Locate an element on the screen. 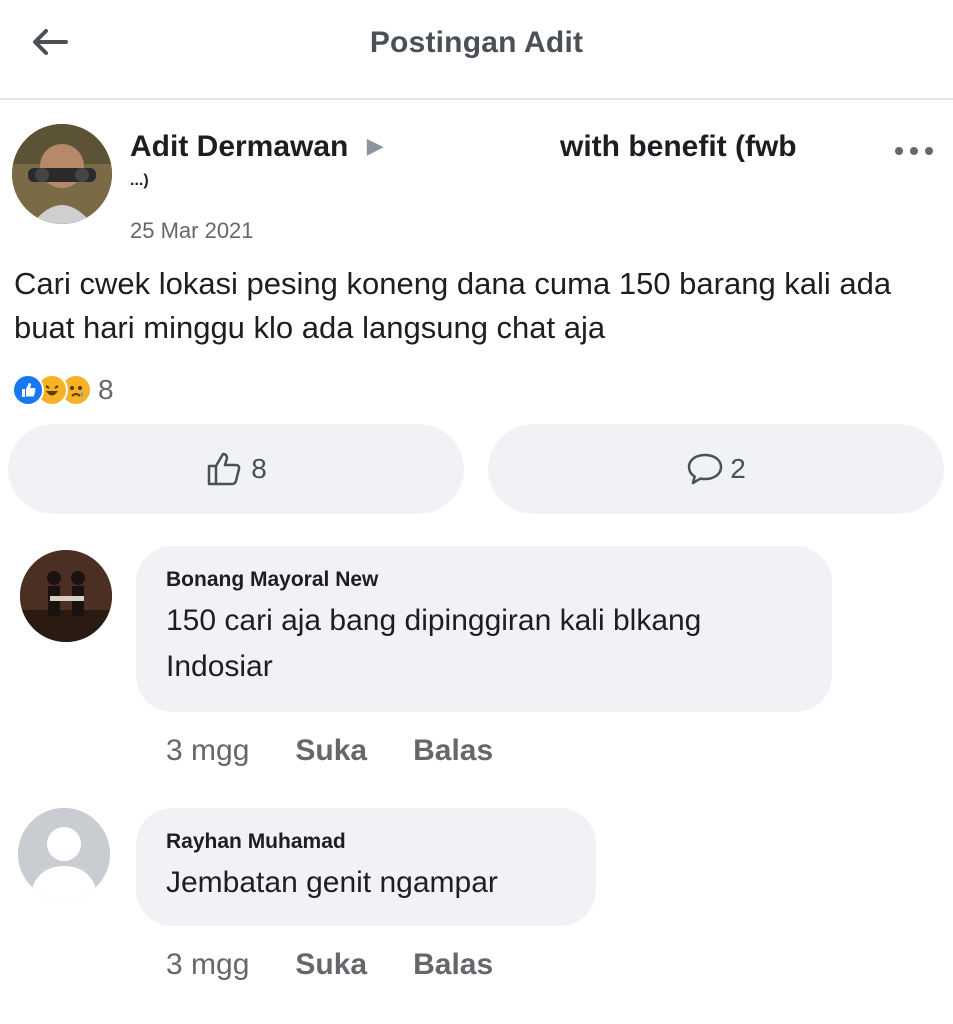  page-title: Postingan Adit is located at coordinates (476, 42).